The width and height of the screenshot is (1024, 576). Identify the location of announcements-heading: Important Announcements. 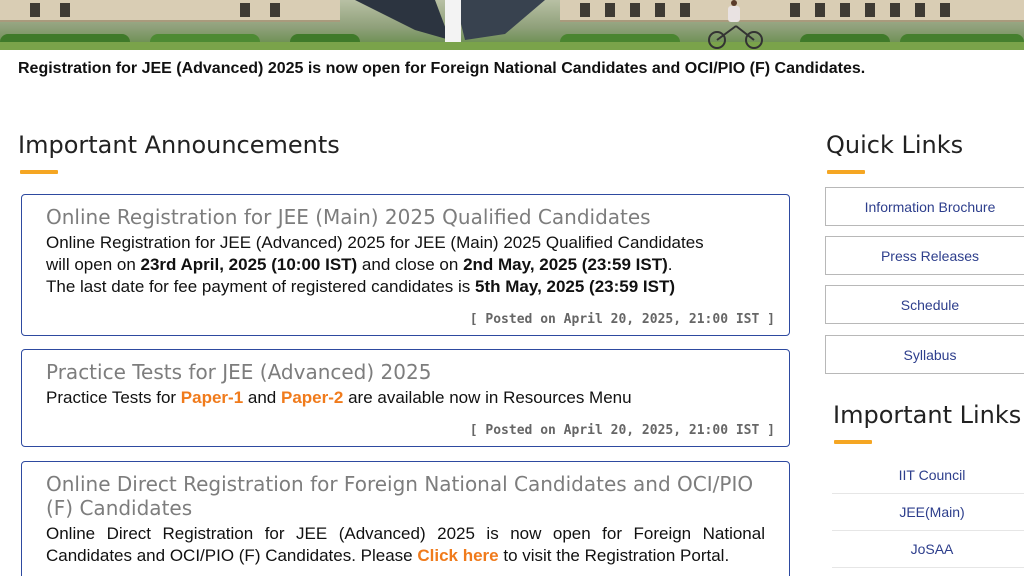
(179, 145).